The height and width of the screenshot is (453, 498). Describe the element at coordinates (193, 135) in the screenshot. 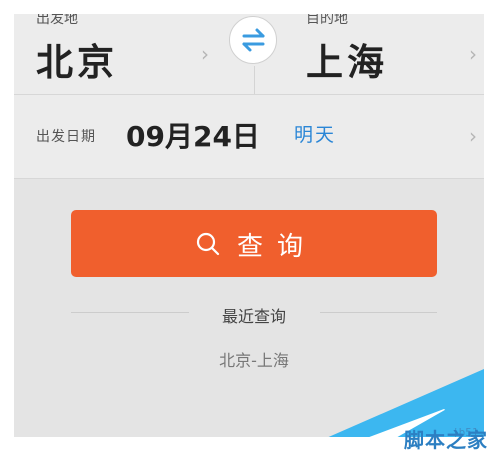

I see `date-value: 09月24日` at that location.